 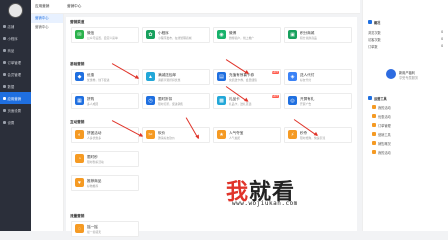 I want to click on marketing-card: ♥ 推荐商品 好物推荐, so click(x=105, y=183).